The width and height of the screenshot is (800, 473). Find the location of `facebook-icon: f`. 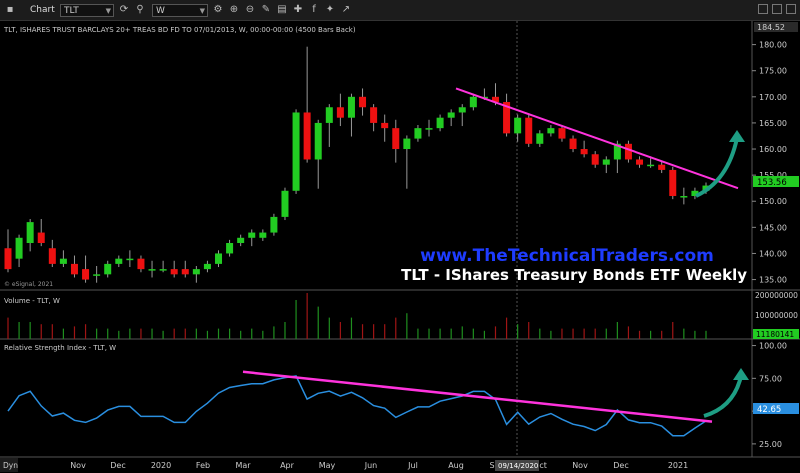

facebook-icon: f is located at coordinates (314, 10).